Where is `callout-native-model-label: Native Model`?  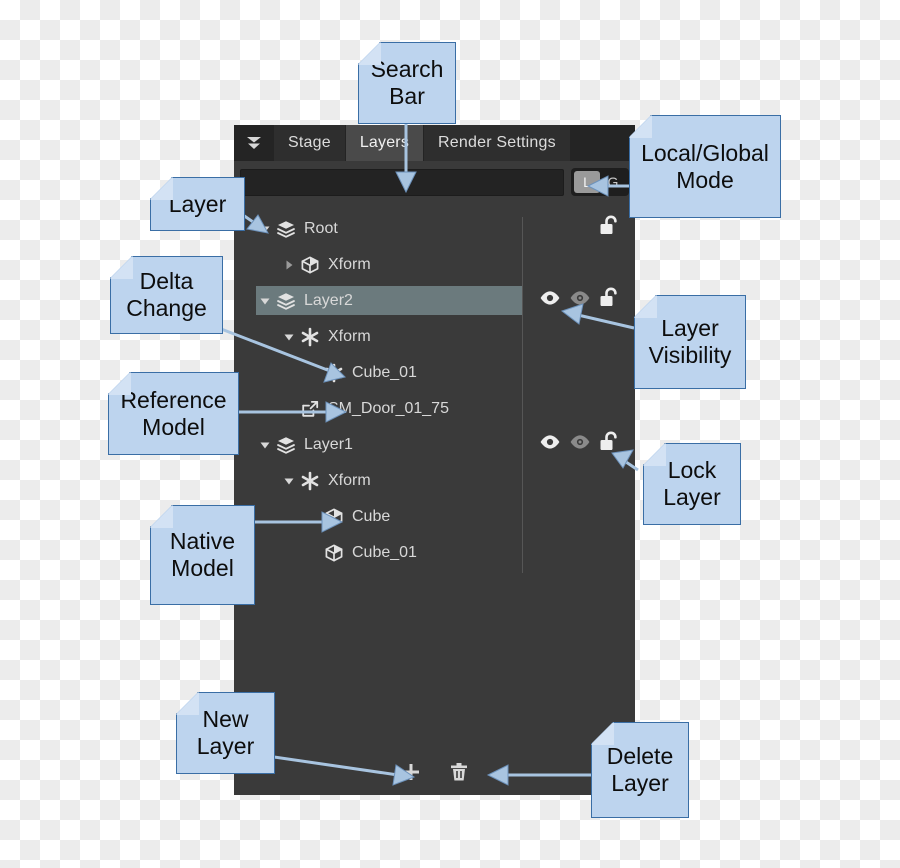 callout-native-model-label: Native Model is located at coordinates (202, 554).